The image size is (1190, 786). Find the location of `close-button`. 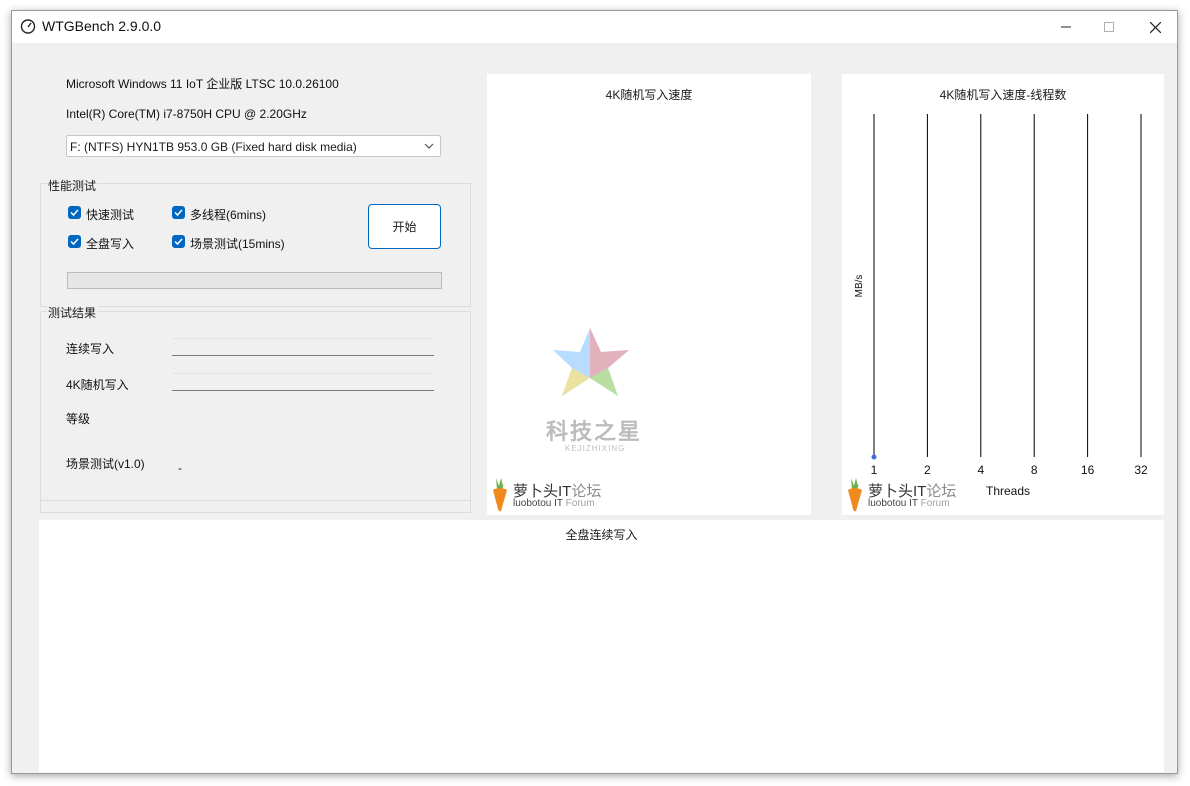

close-button is located at coordinates (1154, 27).